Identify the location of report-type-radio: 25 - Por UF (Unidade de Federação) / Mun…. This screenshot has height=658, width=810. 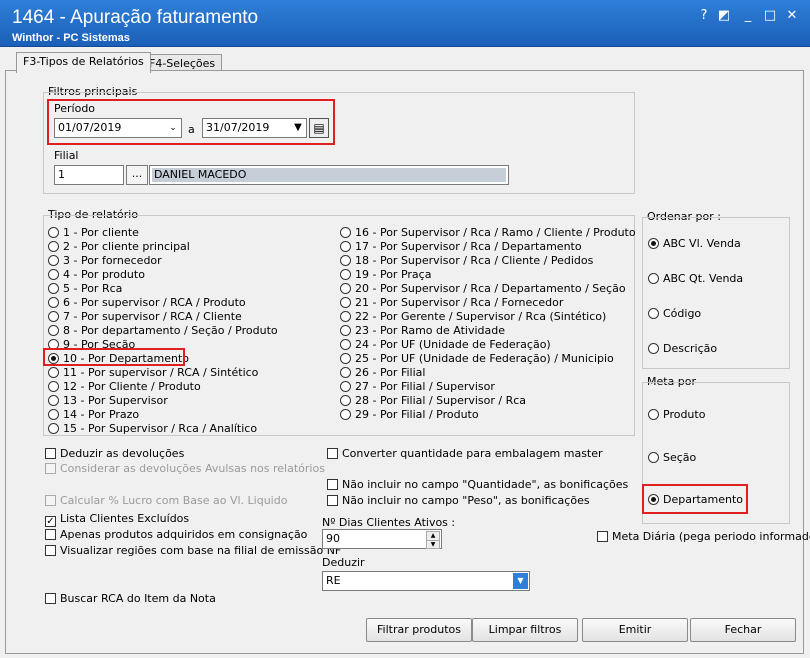
(477, 359).